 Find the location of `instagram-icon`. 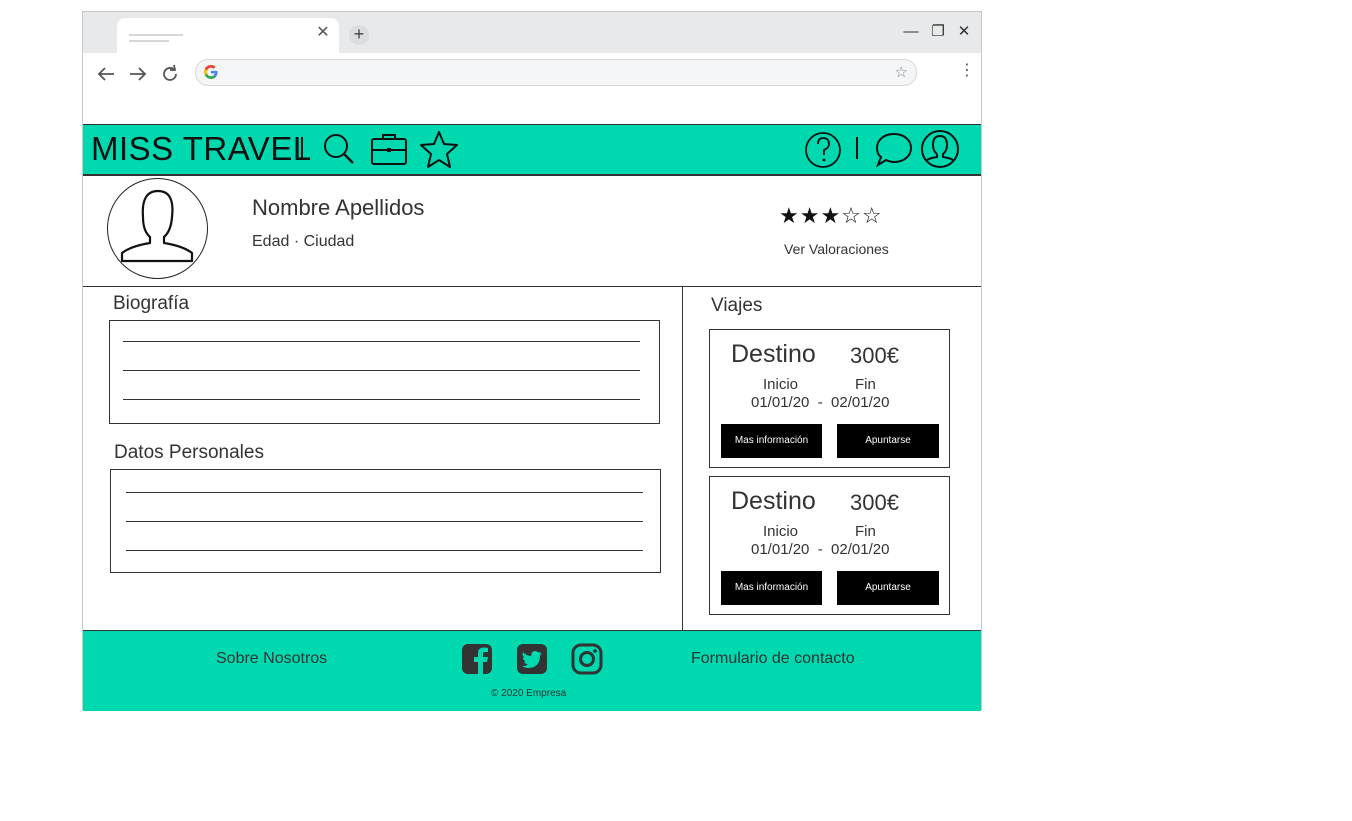

instagram-icon is located at coordinates (587, 659).